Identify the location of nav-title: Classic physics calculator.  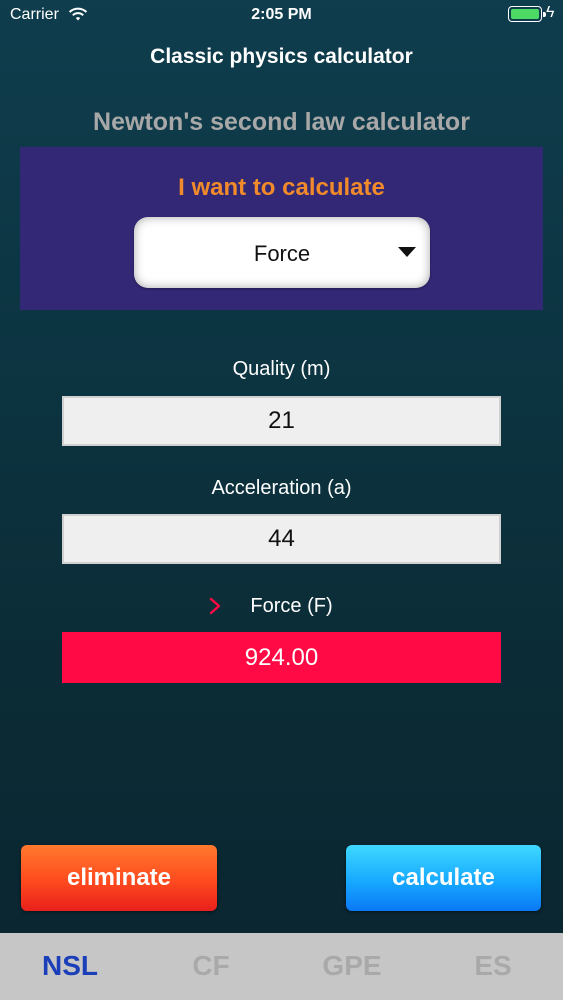
(281, 56).